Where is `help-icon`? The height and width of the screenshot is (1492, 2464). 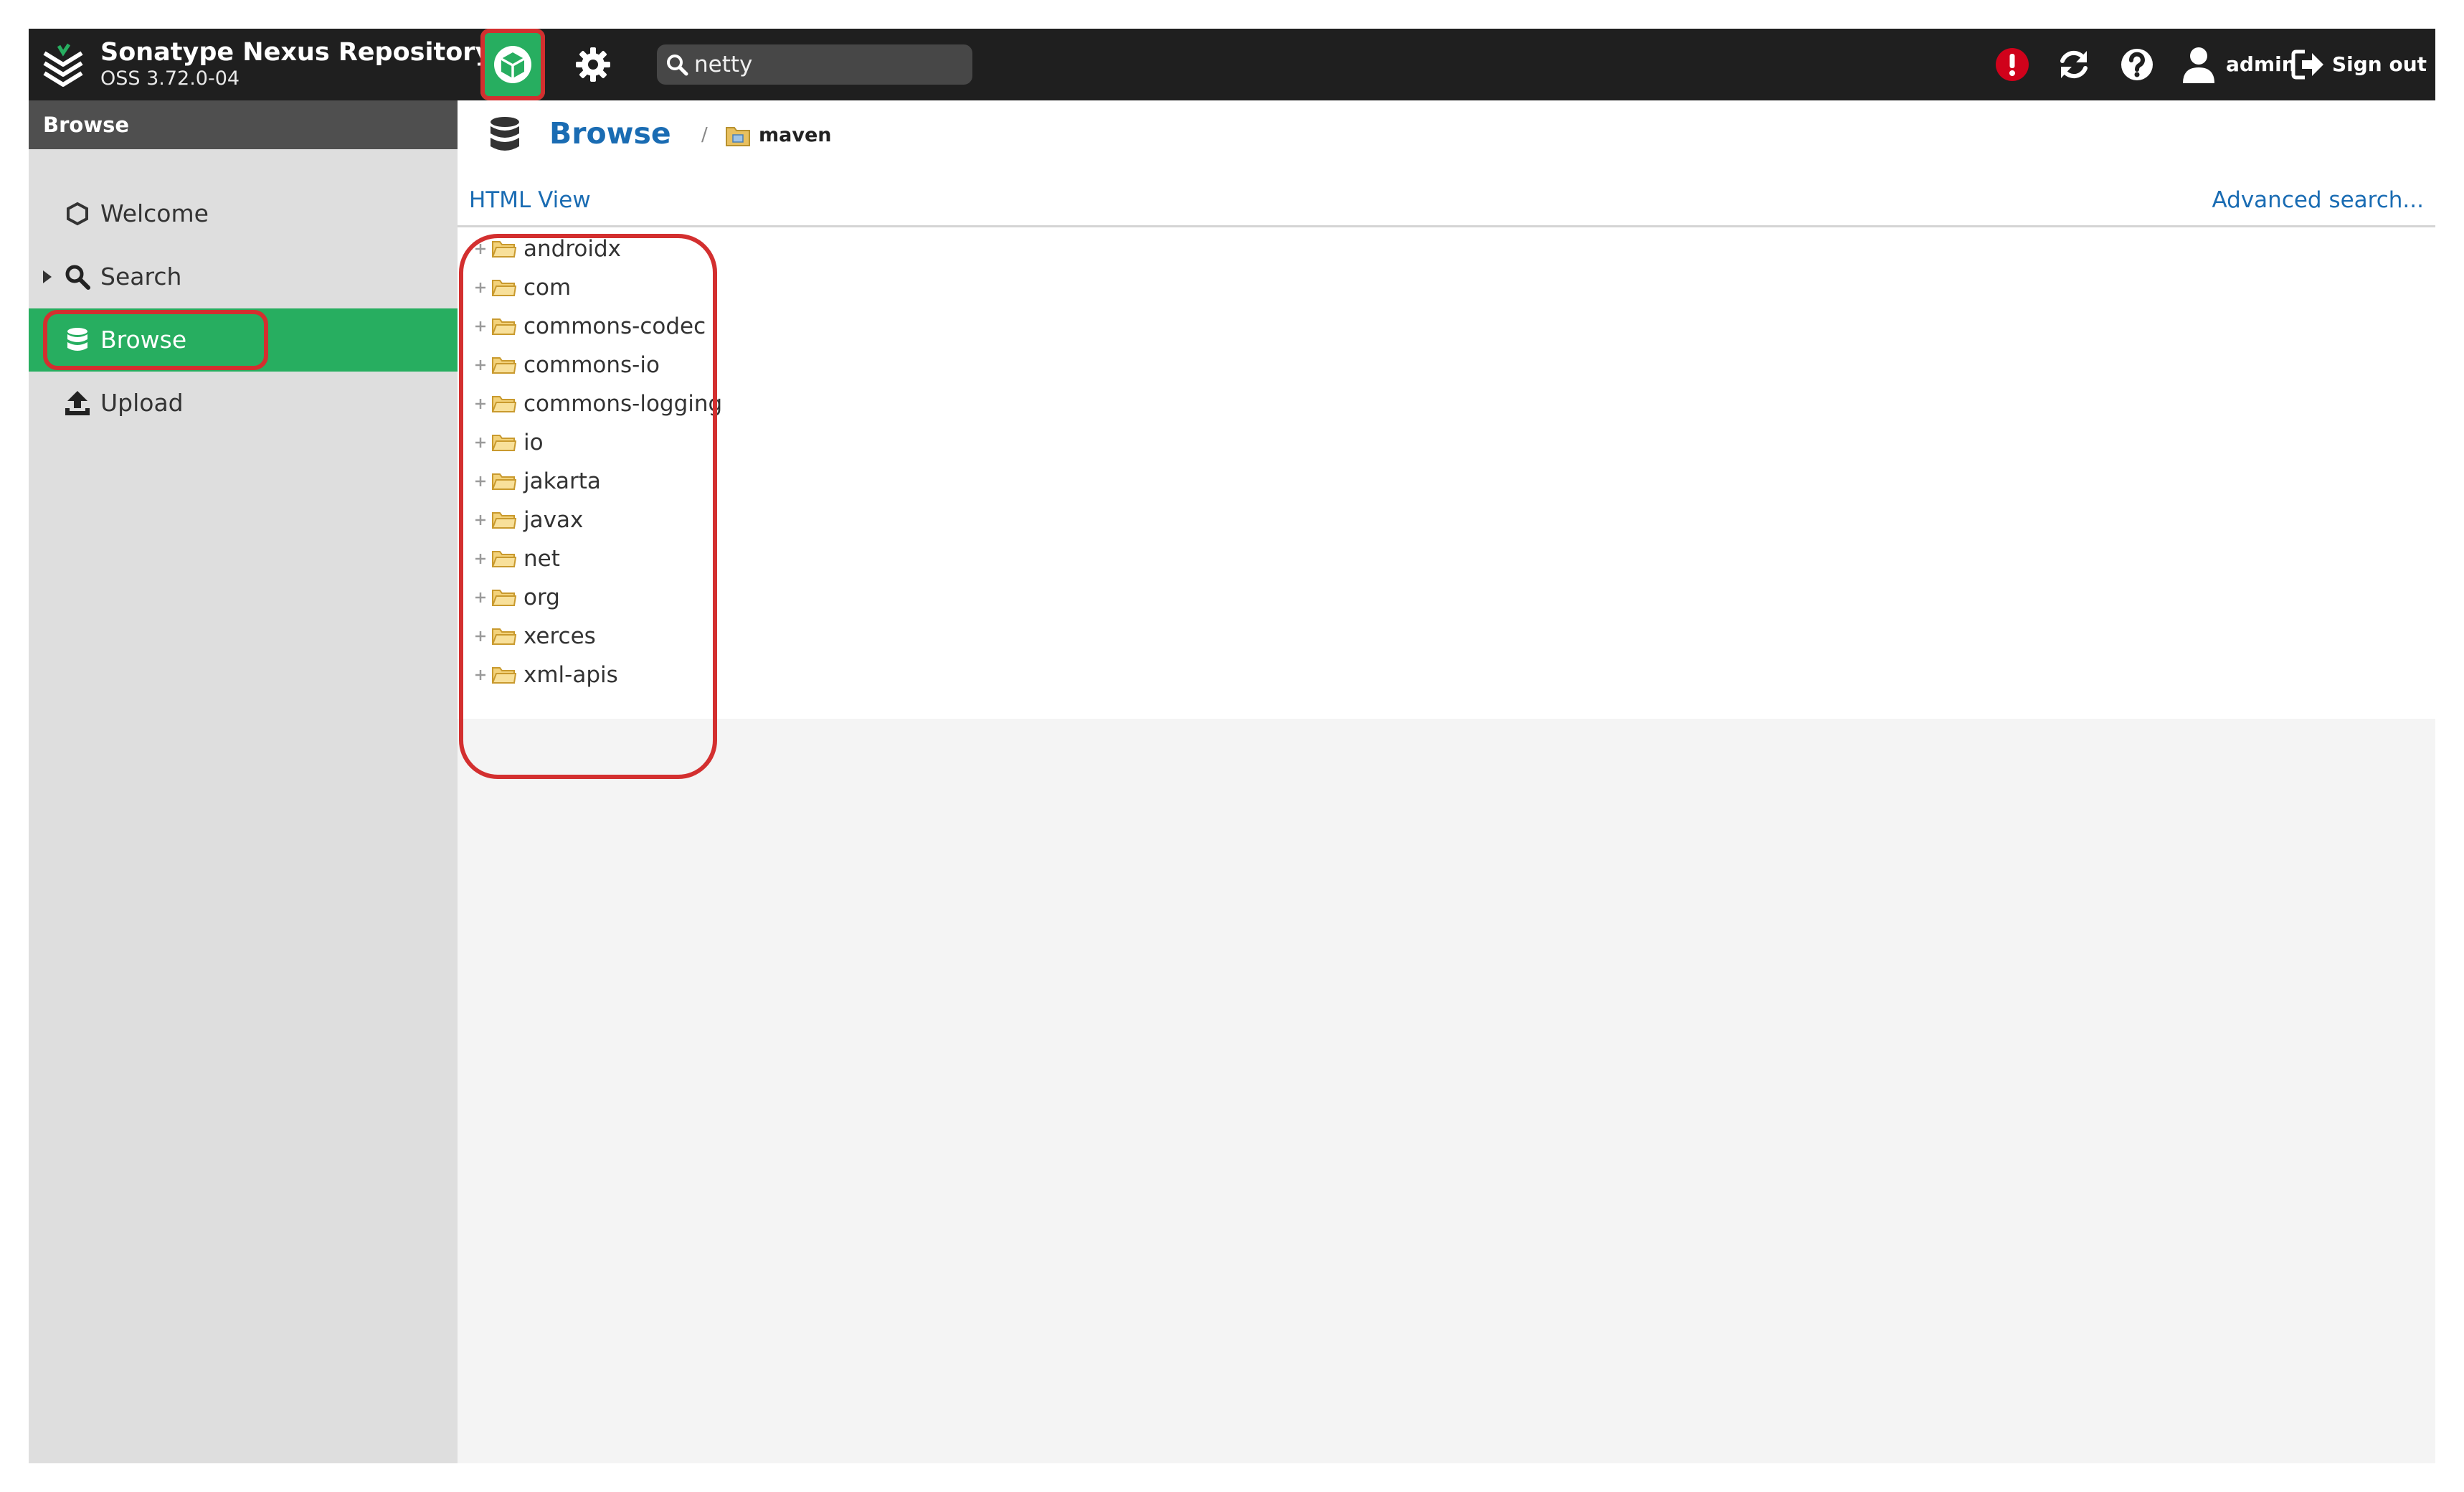 help-icon is located at coordinates (2137, 64).